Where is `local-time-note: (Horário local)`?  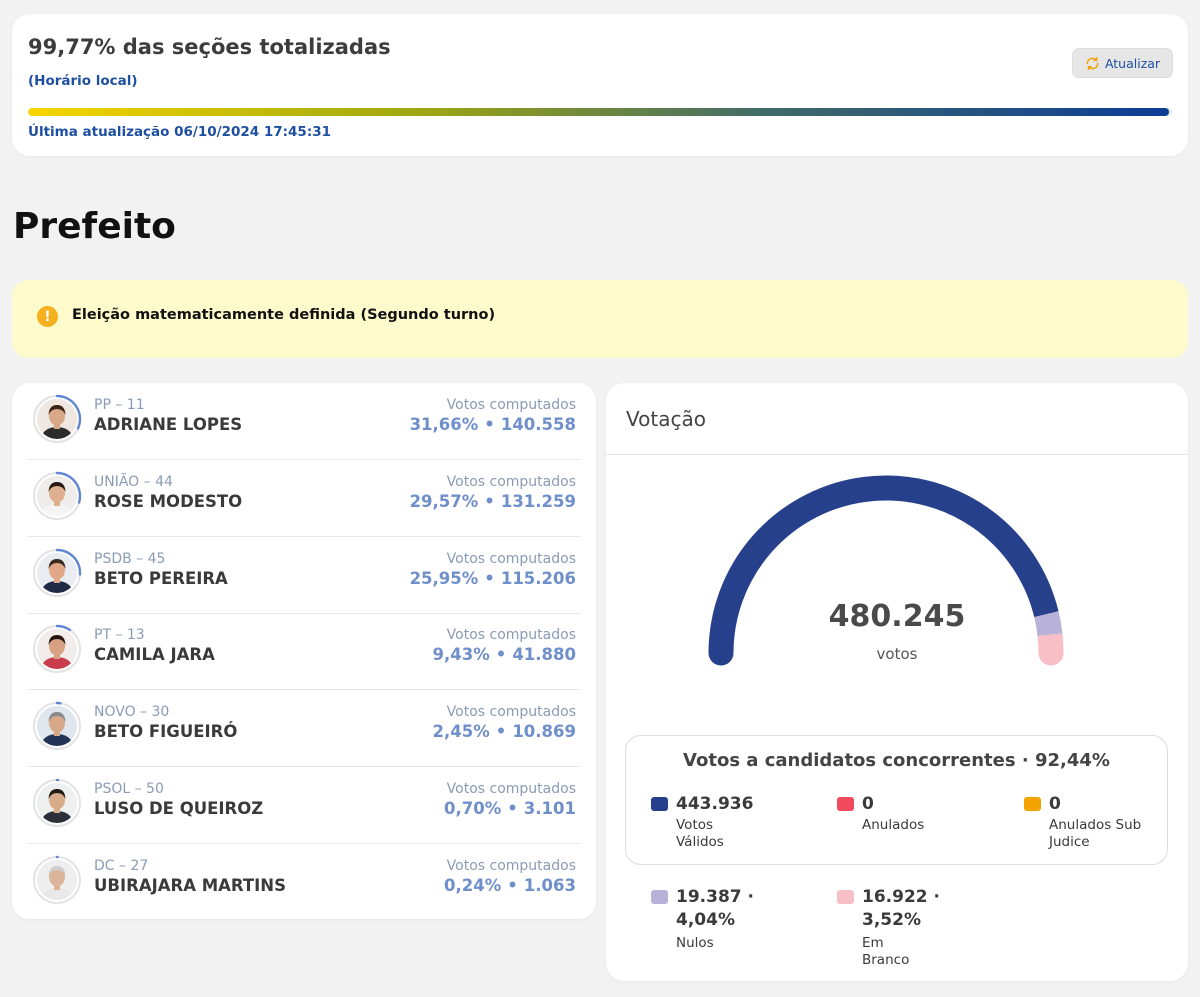
local-time-note: (Horário local) is located at coordinates (83, 81).